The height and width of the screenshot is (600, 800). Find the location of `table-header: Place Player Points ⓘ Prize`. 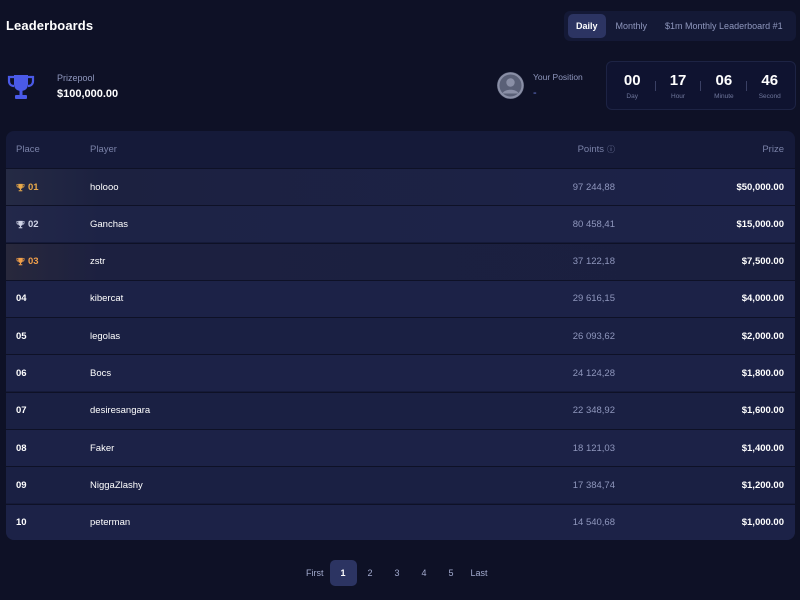

table-header: Place Player Points ⓘ Prize is located at coordinates (400, 149).